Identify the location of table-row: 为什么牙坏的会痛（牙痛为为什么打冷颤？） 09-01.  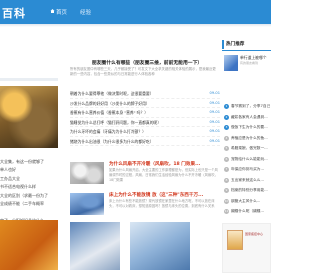
(145, 132).